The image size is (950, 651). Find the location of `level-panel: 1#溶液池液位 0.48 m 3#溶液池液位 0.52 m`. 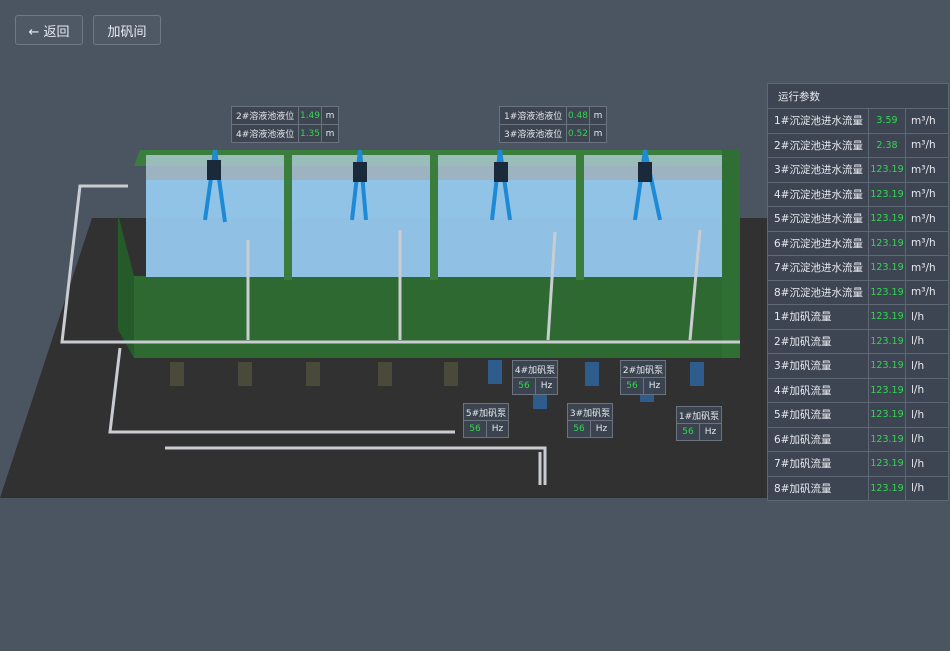

level-panel: 1#溶液池液位 0.48 m 3#溶液池液位 0.52 m is located at coordinates (553, 124).